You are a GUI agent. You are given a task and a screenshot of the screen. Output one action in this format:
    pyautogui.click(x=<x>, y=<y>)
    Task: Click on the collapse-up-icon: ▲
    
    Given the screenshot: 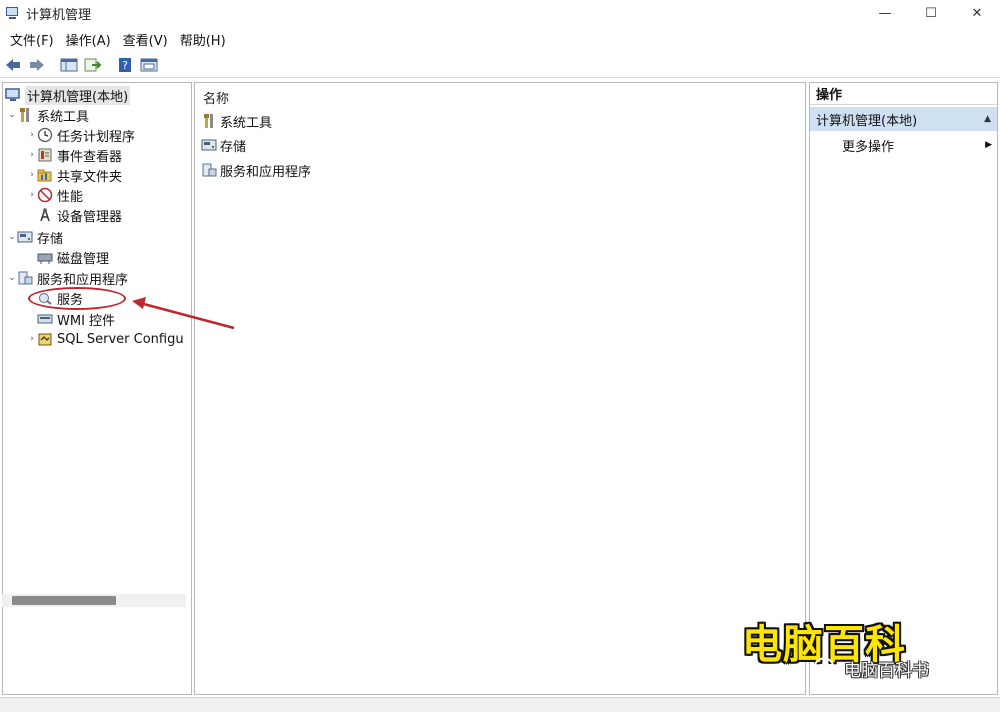 What is the action you would take?
    pyautogui.click(x=987, y=119)
    